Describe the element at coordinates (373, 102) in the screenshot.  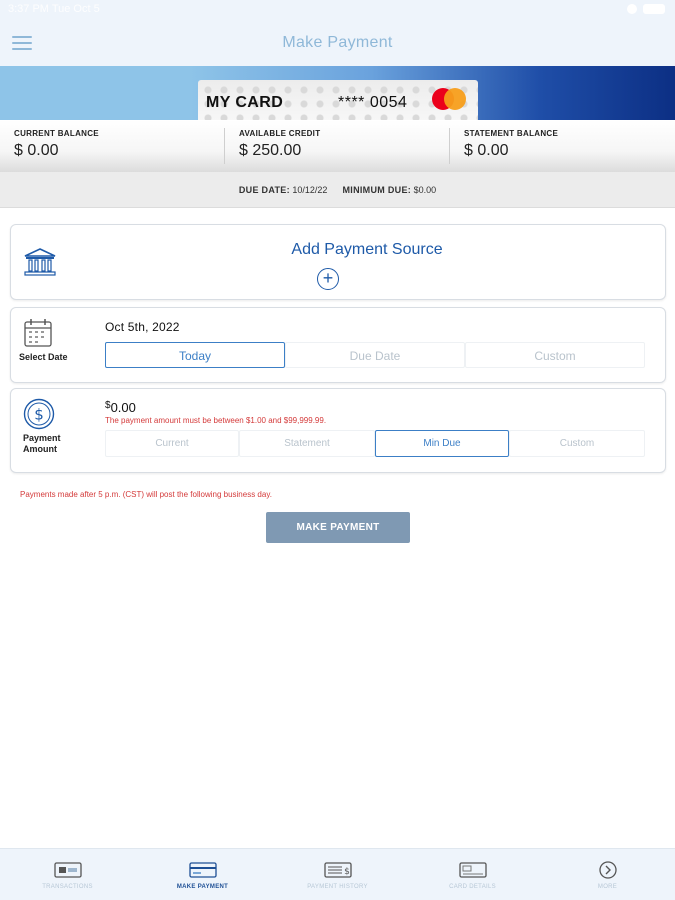
I see `card-number: **** 0054` at that location.